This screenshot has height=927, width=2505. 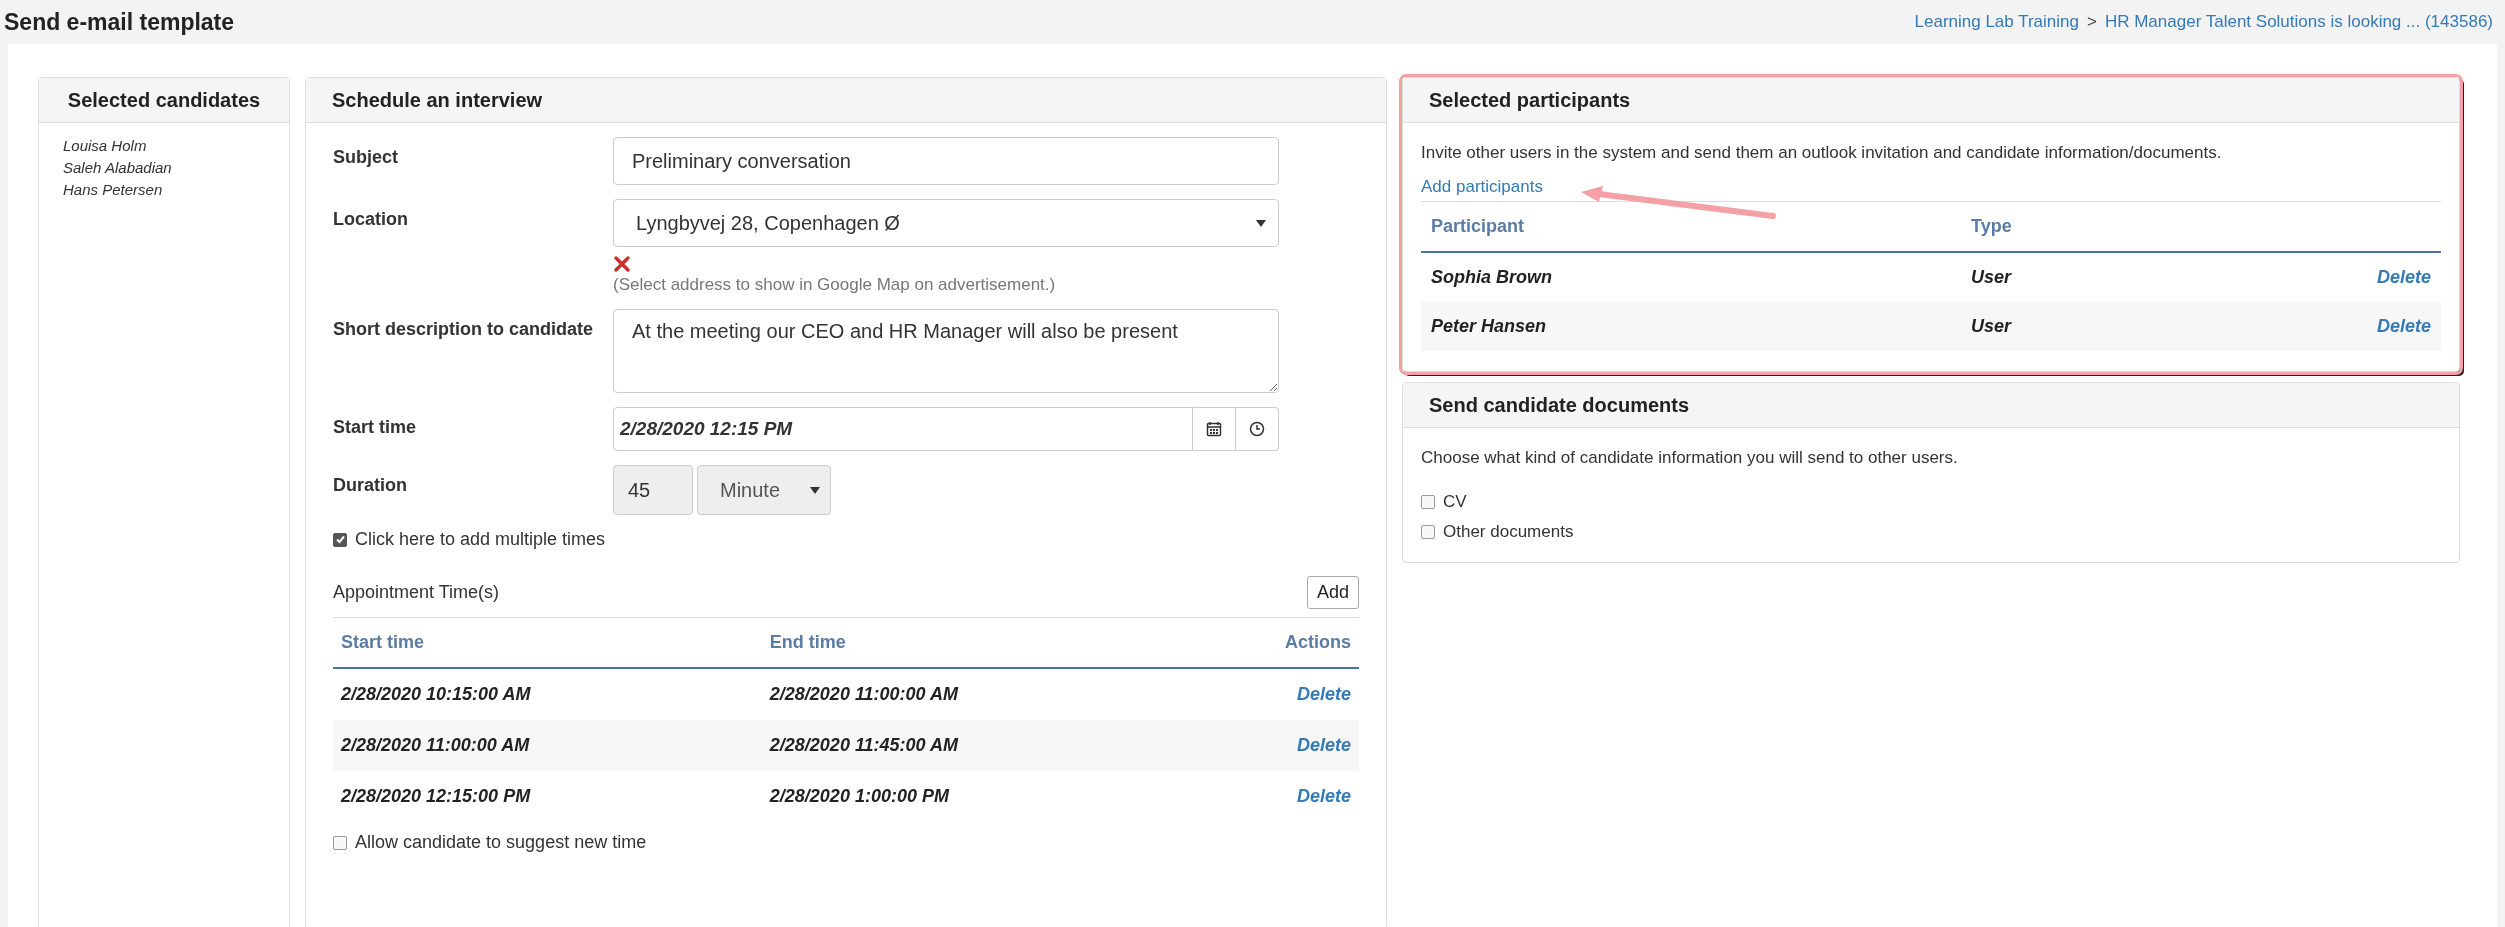 What do you see at coordinates (1491, 277) in the screenshot?
I see `table-cell: Sophia Brown` at bounding box center [1491, 277].